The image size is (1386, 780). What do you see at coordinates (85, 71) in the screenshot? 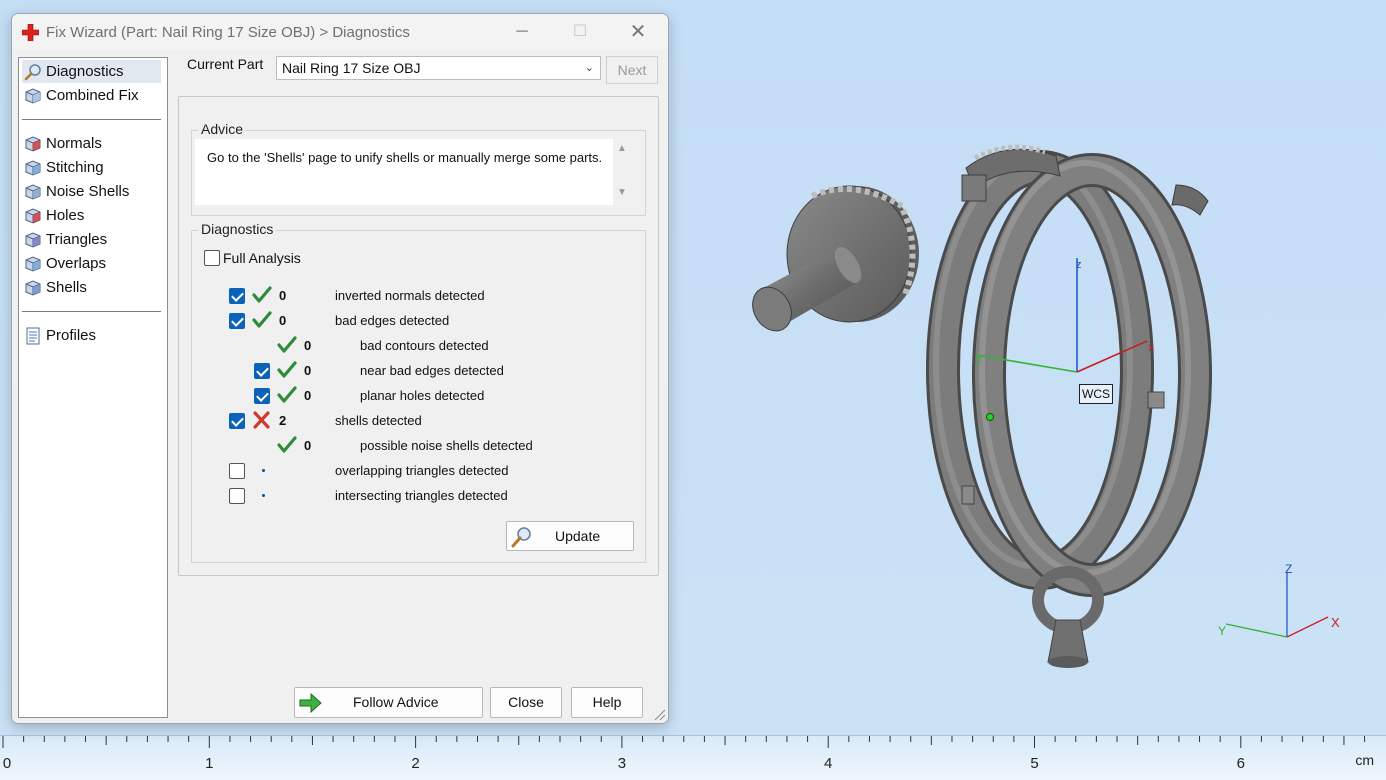
I see `nav-item-label: Diagnostics` at bounding box center [85, 71].